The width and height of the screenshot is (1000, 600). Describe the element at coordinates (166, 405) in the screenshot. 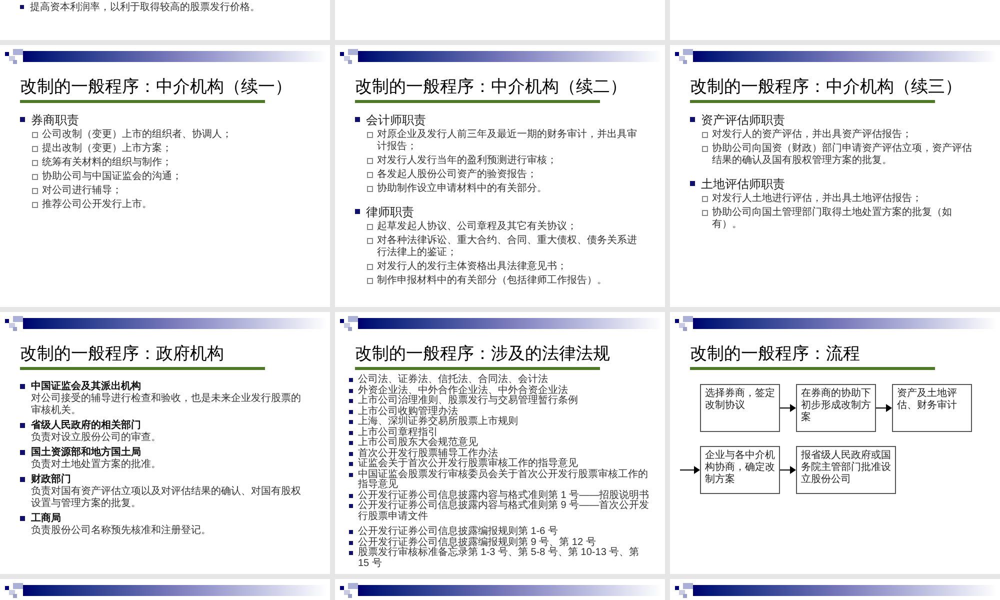

I see `agency-description: 对公司接受的辅导进行检查和验收，也是未来企业发行股票的审核机关。` at that location.